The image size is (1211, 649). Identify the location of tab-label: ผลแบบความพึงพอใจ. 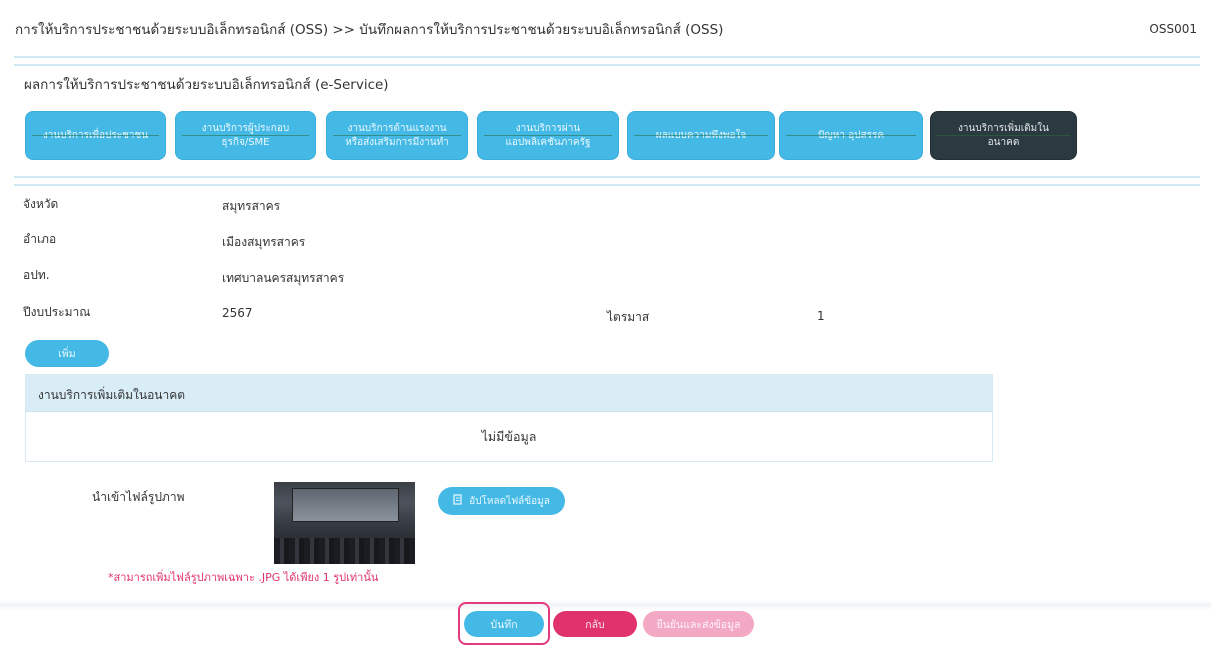
(701, 136).